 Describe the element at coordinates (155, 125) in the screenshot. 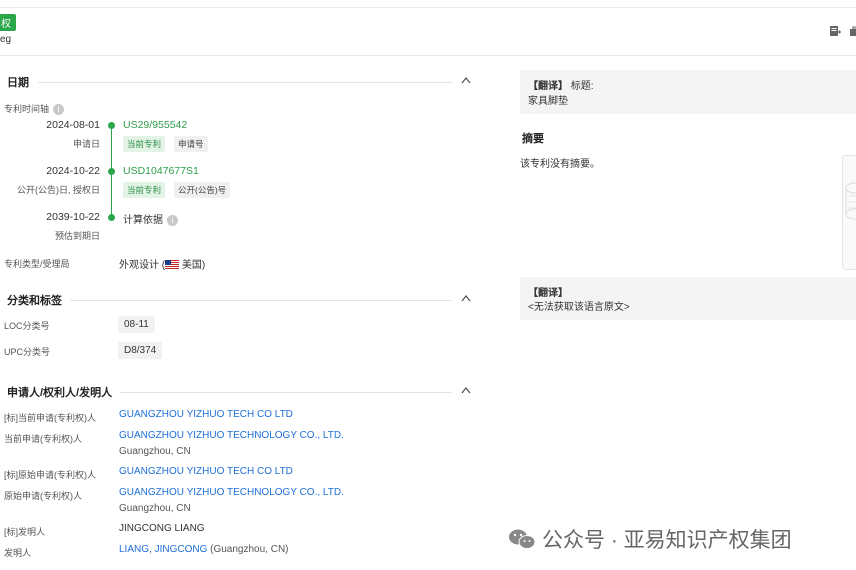

I see `application-number-link: US29/955542` at that location.